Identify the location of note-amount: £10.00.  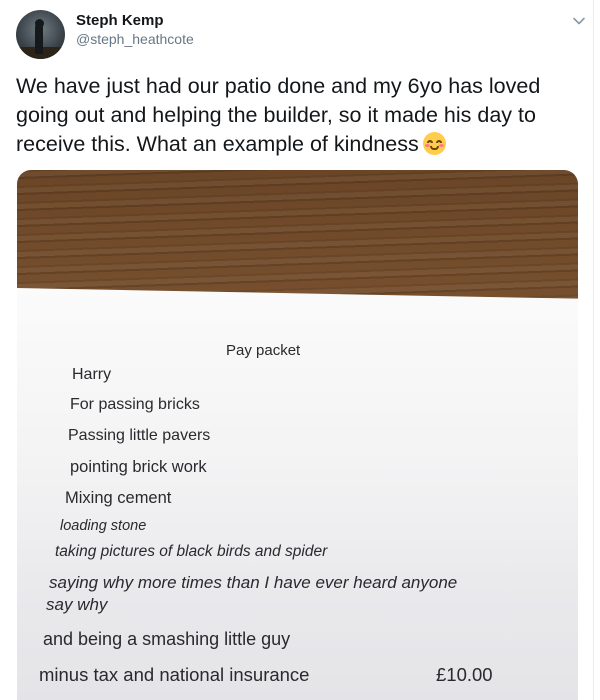
(464, 674).